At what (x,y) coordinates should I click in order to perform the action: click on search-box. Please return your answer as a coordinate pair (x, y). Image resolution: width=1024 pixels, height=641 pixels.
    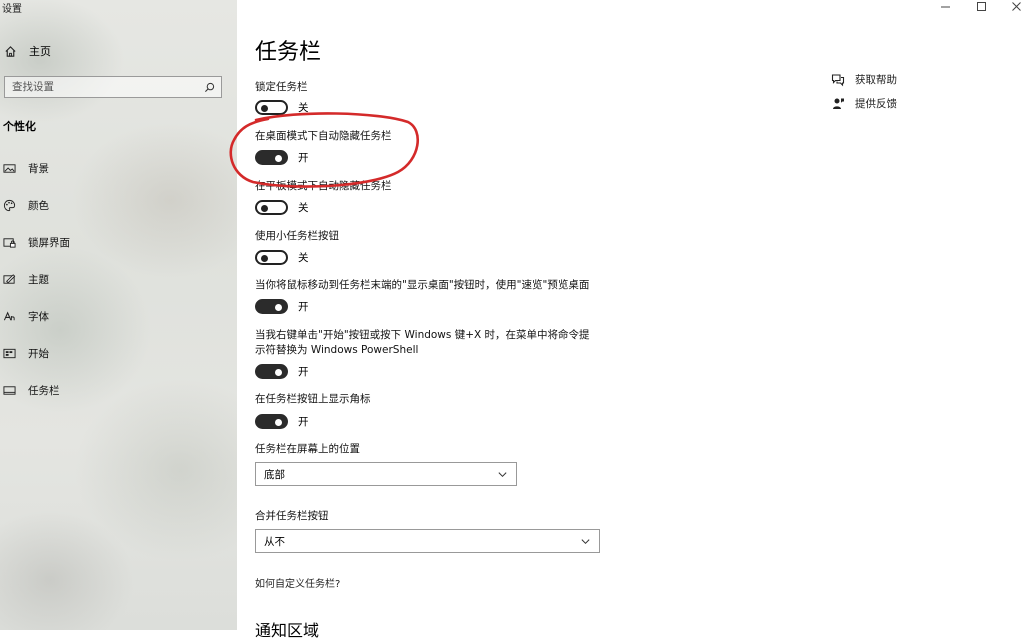
    Looking at the image, I should click on (113, 87).